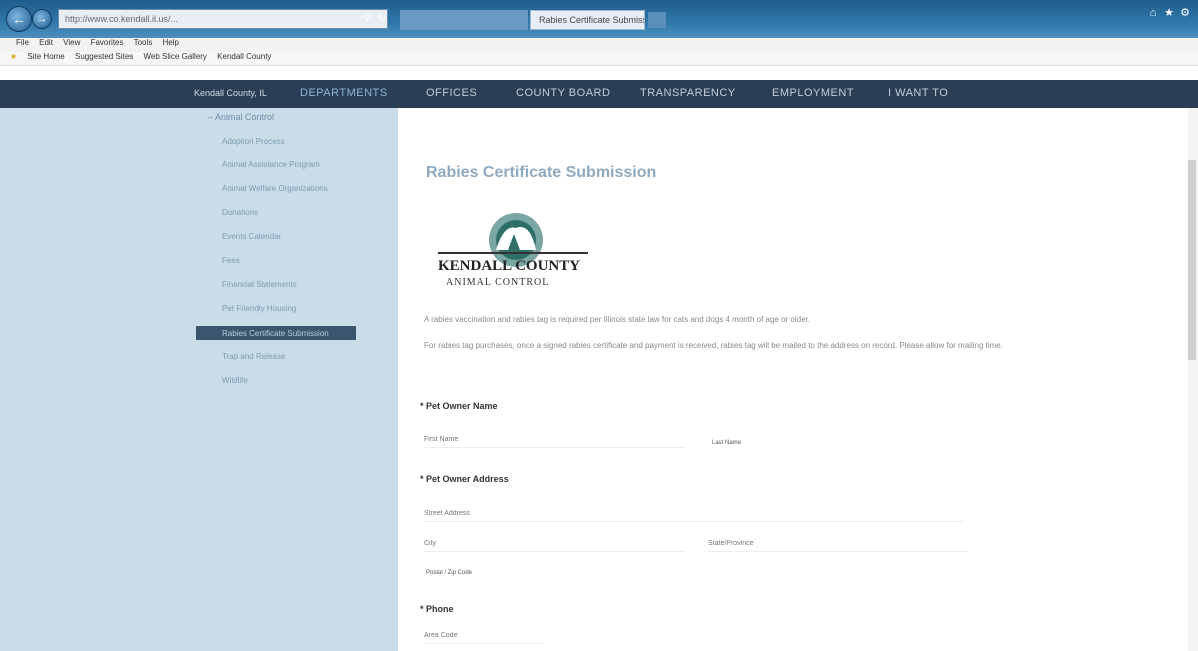  What do you see at coordinates (253, 356) in the screenshot?
I see `sidebar-item: Trap and Release` at bounding box center [253, 356].